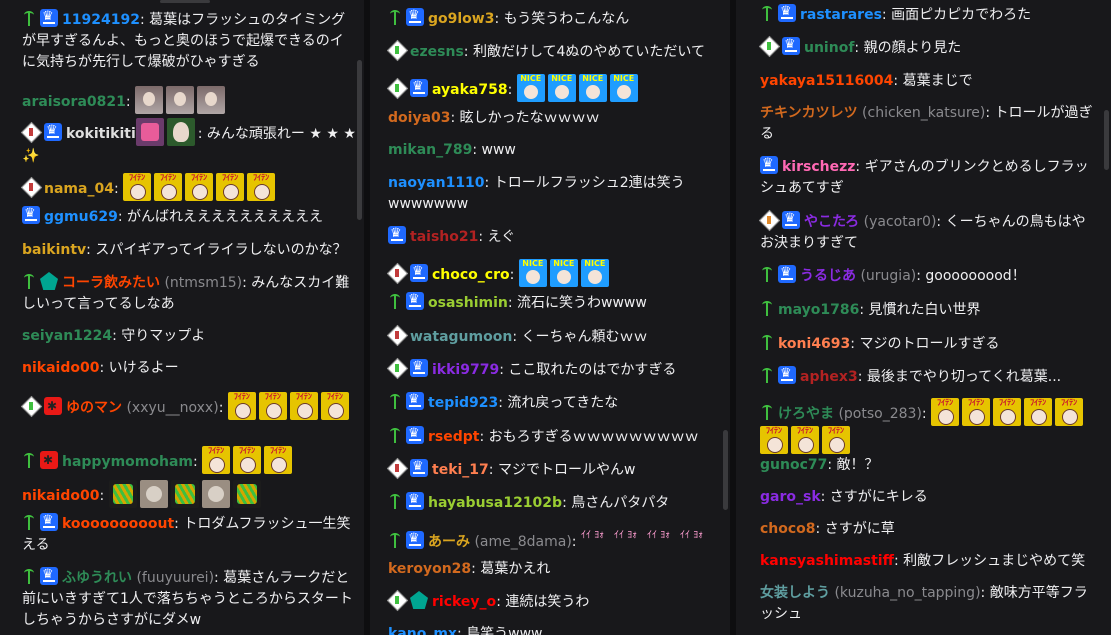  Describe the element at coordinates (555, 52) in the screenshot. I see `chat-message: ezesns: 利敵だけして4ぬのやめていただいて` at that location.